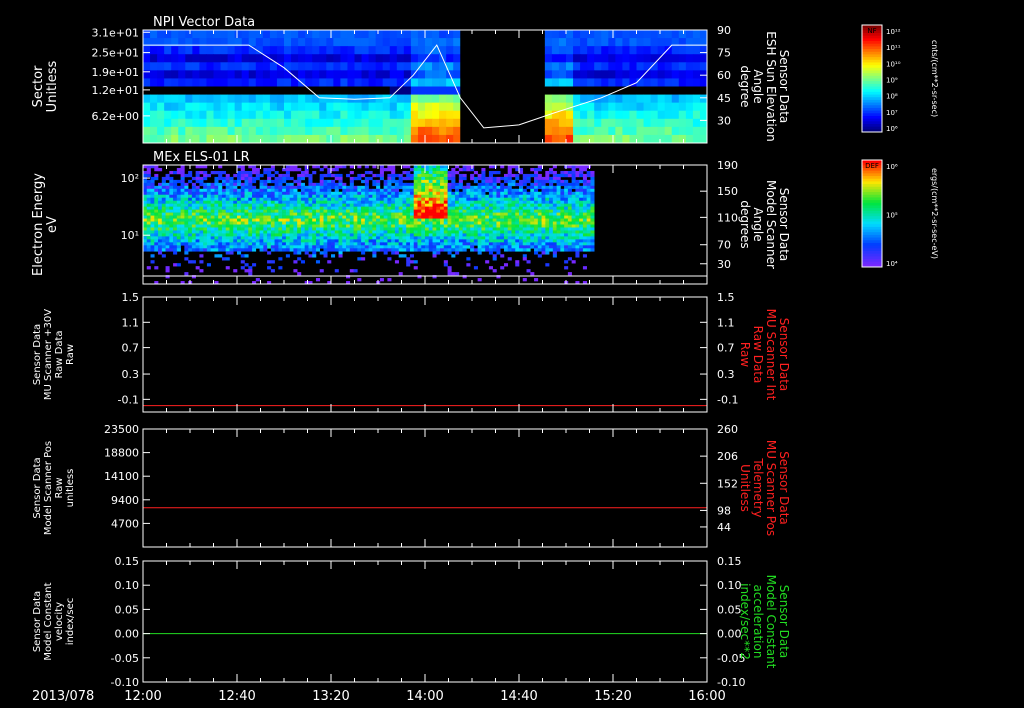 This screenshot has height=708, width=1024. Describe the element at coordinates (131, 348) in the screenshot. I see `left-tick-label: 0.7` at that location.